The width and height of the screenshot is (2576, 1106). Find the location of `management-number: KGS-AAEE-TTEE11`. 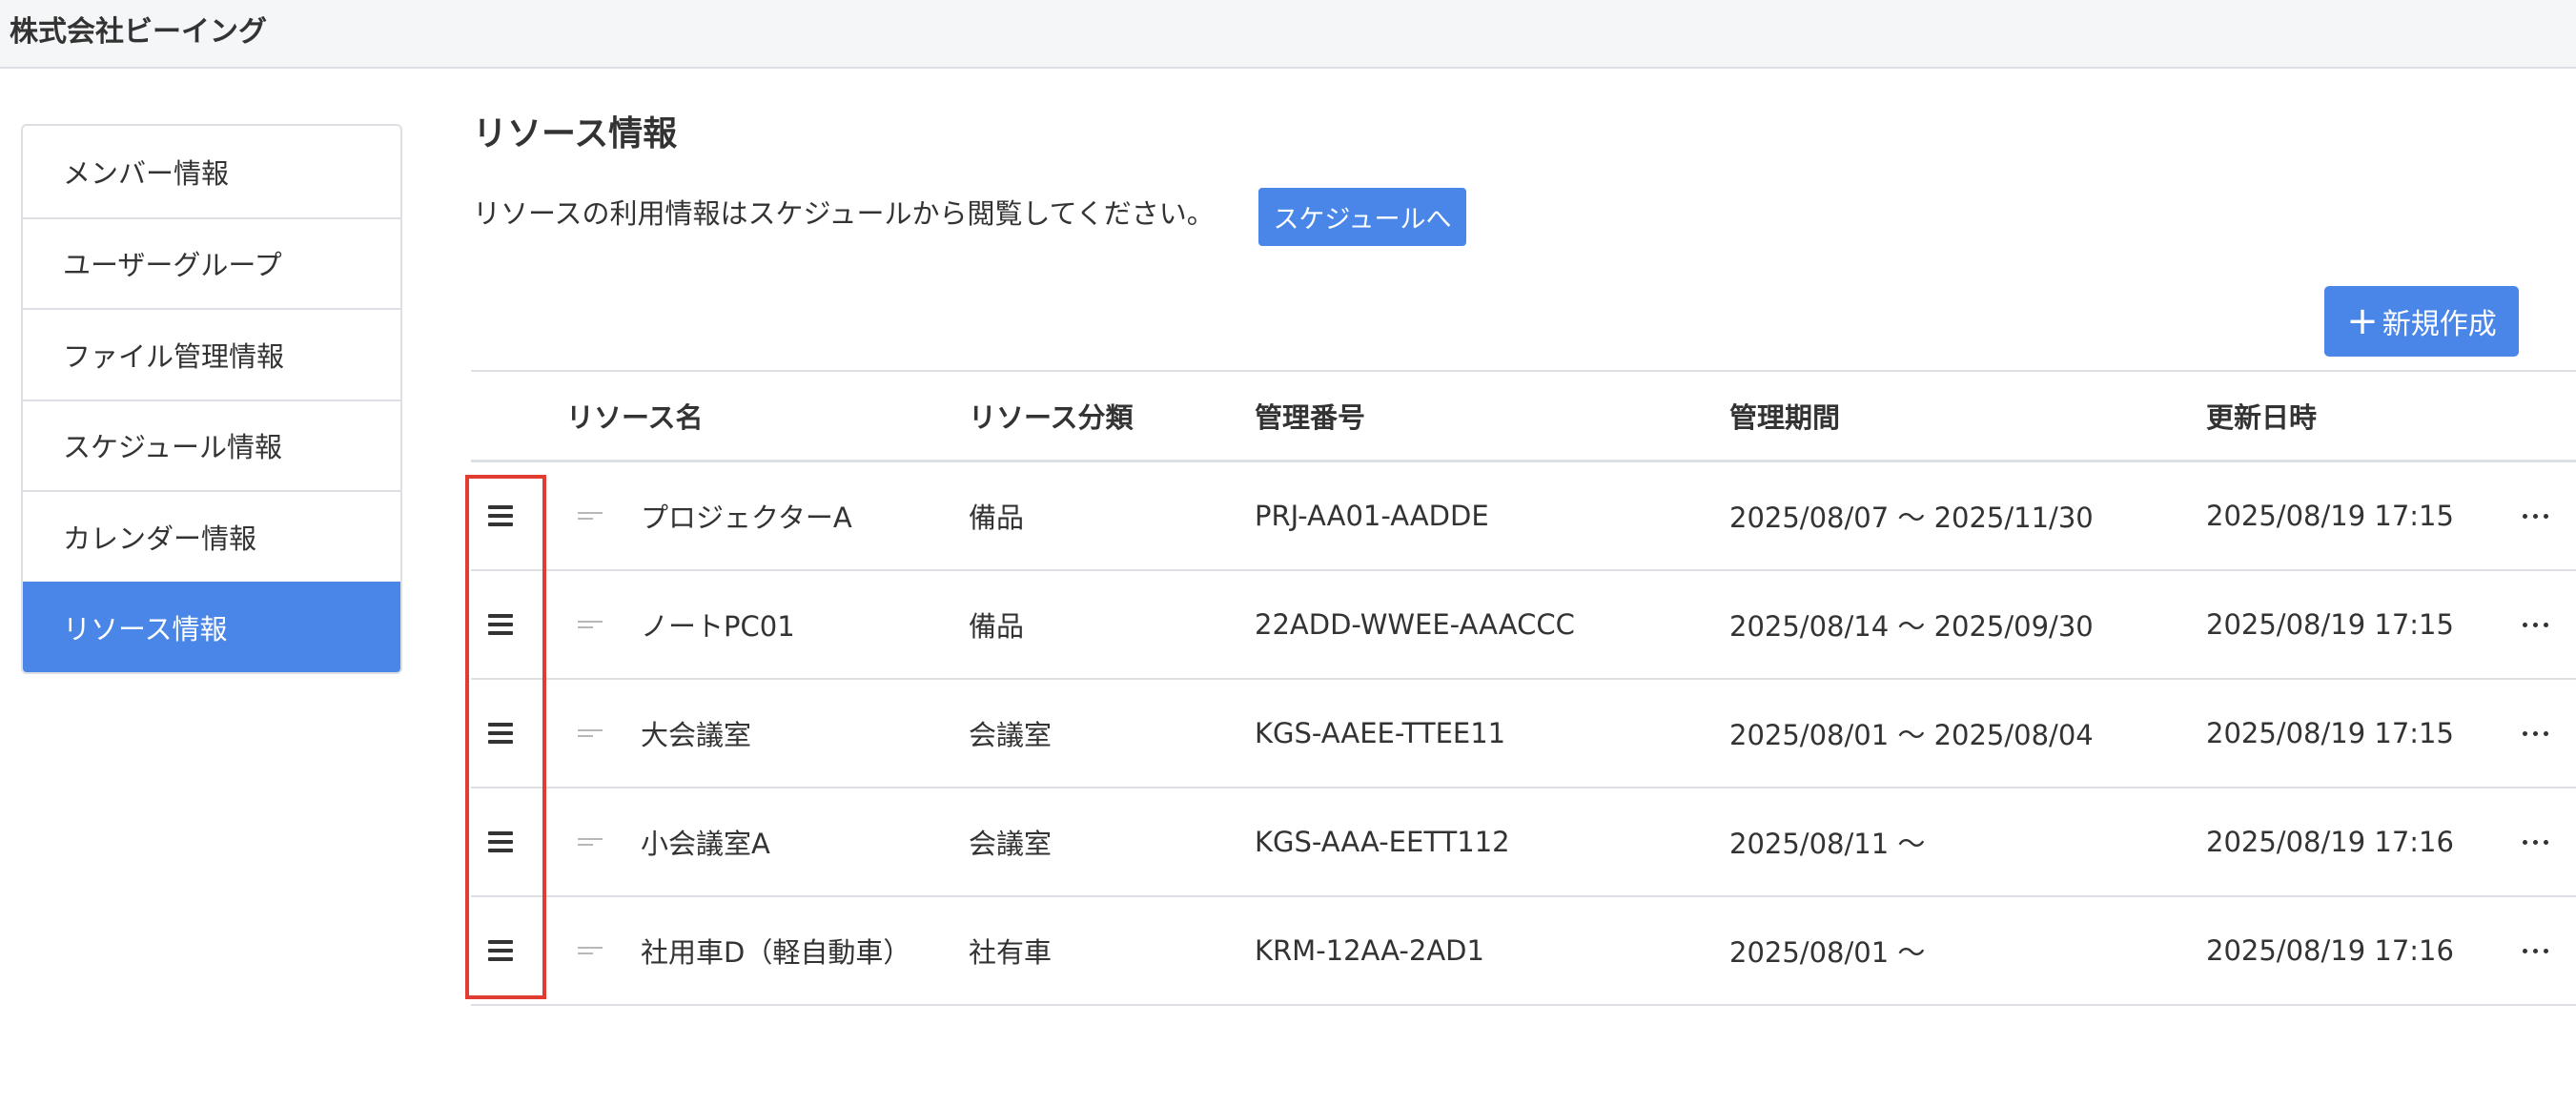

management-number: KGS-AAEE-TTEE11 is located at coordinates (1380, 733).